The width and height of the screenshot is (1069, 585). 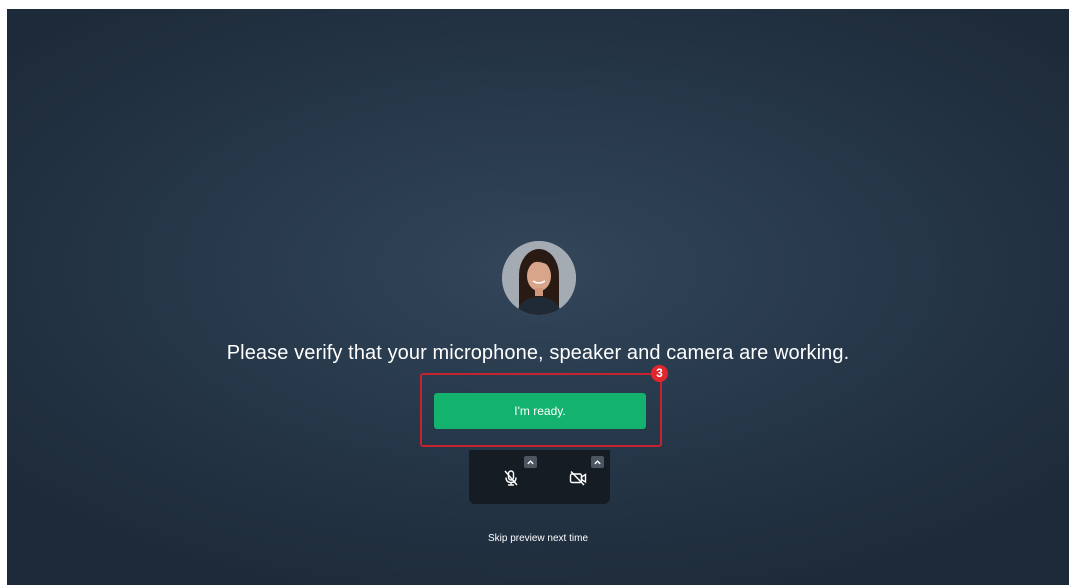 What do you see at coordinates (659, 373) in the screenshot?
I see `step-number-badge: 3` at bounding box center [659, 373].